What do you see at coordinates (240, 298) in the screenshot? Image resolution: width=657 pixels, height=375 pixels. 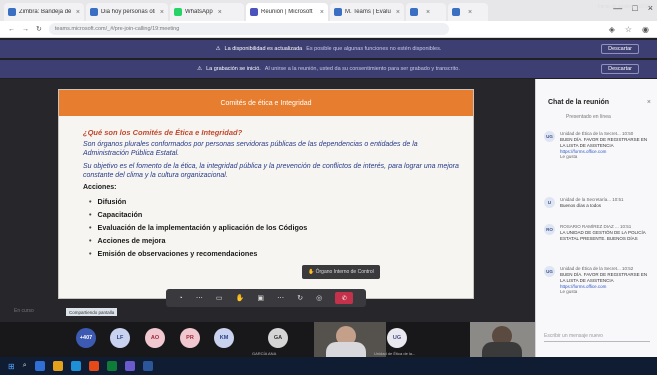 I see `raise-hand-icon: ✋` at bounding box center [240, 298].